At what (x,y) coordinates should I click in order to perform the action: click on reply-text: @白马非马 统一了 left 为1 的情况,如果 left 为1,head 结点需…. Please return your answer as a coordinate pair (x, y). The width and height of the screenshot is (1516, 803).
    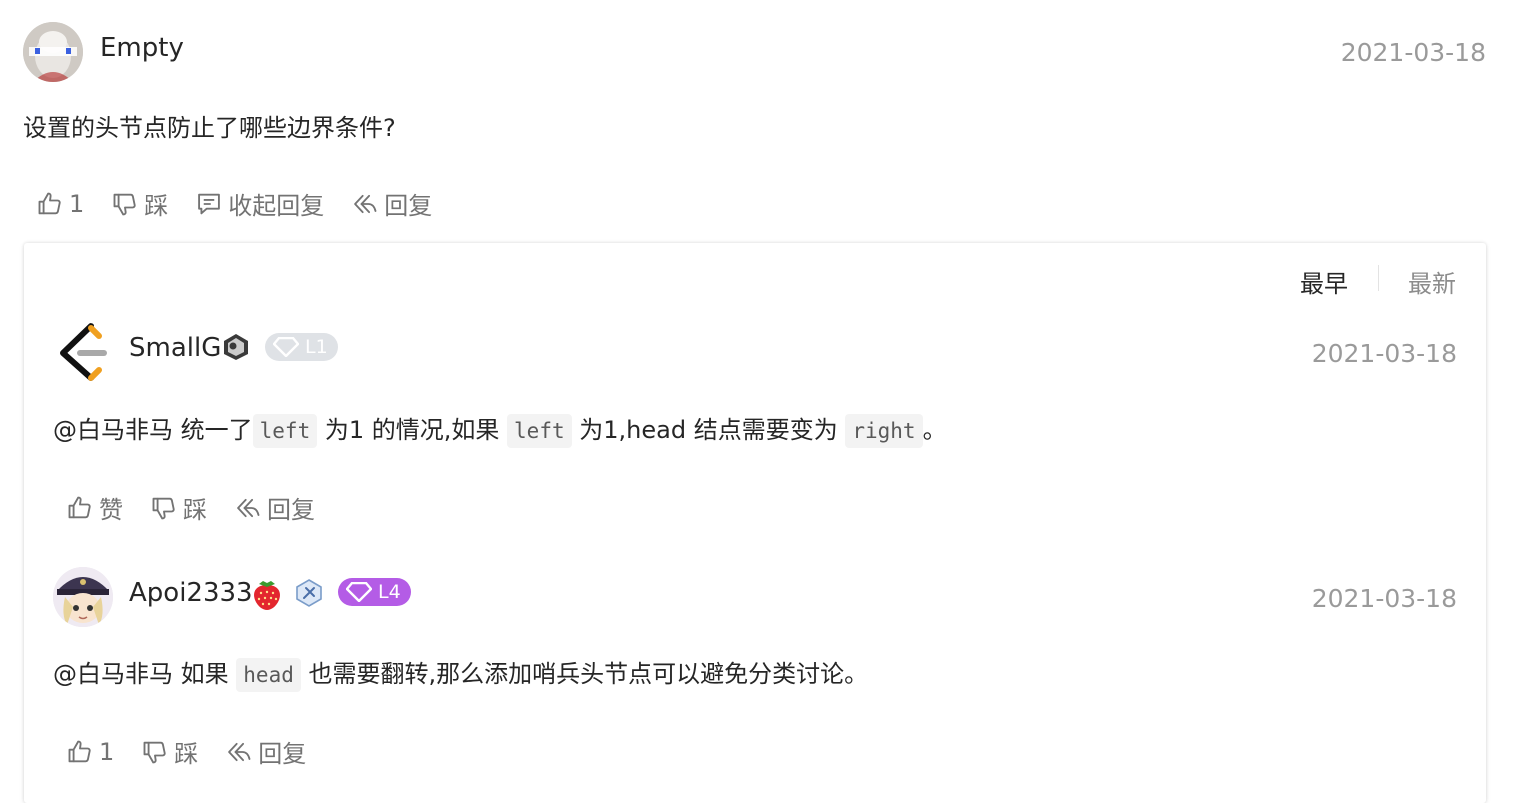
    Looking at the image, I should click on (500, 429).